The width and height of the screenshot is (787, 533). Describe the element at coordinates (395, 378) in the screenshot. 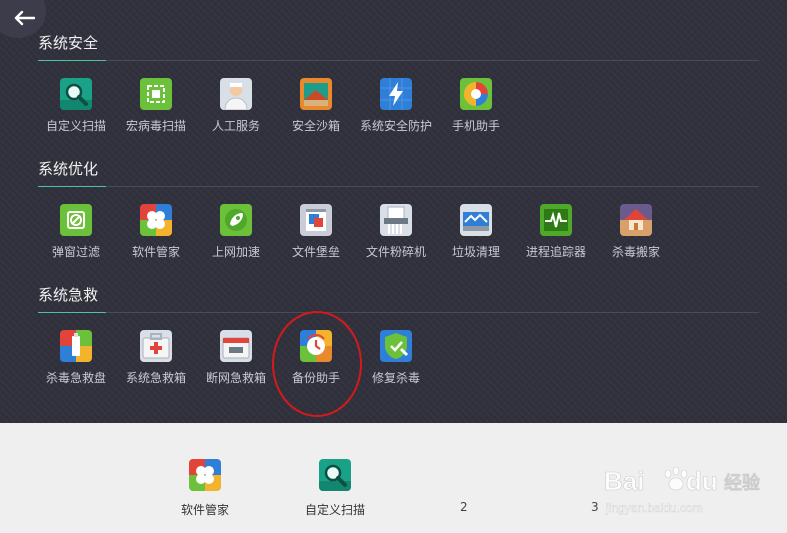

I see `tool-label: 修复杀毒` at that location.